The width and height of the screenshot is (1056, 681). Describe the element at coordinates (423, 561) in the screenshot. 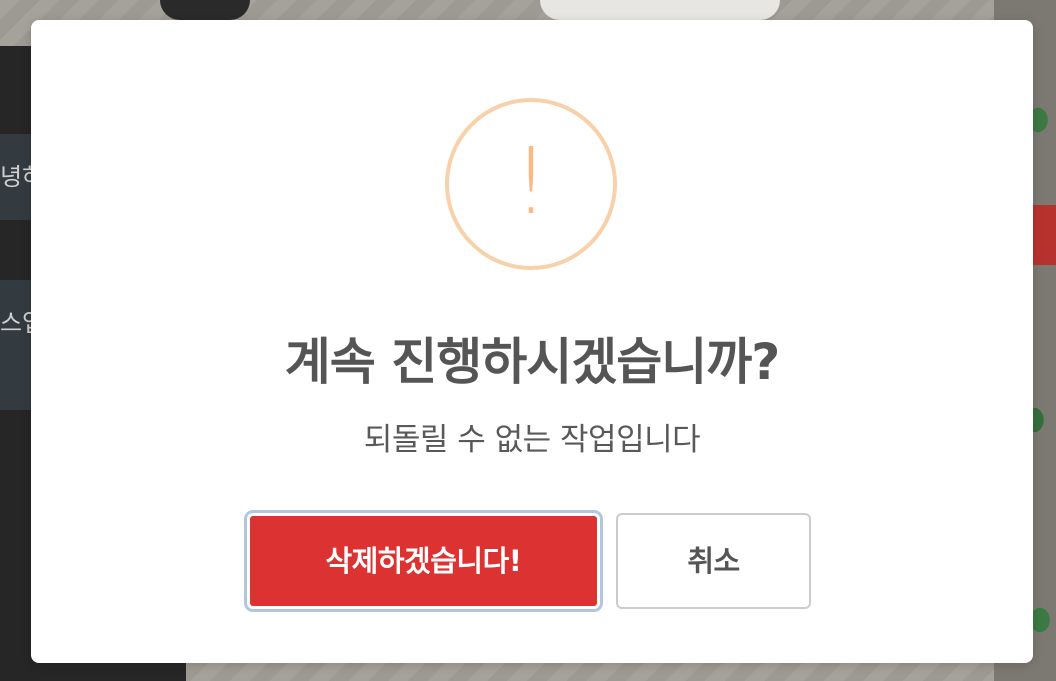

I see `confirm-delete-button: 삭제하겠습니다!` at that location.